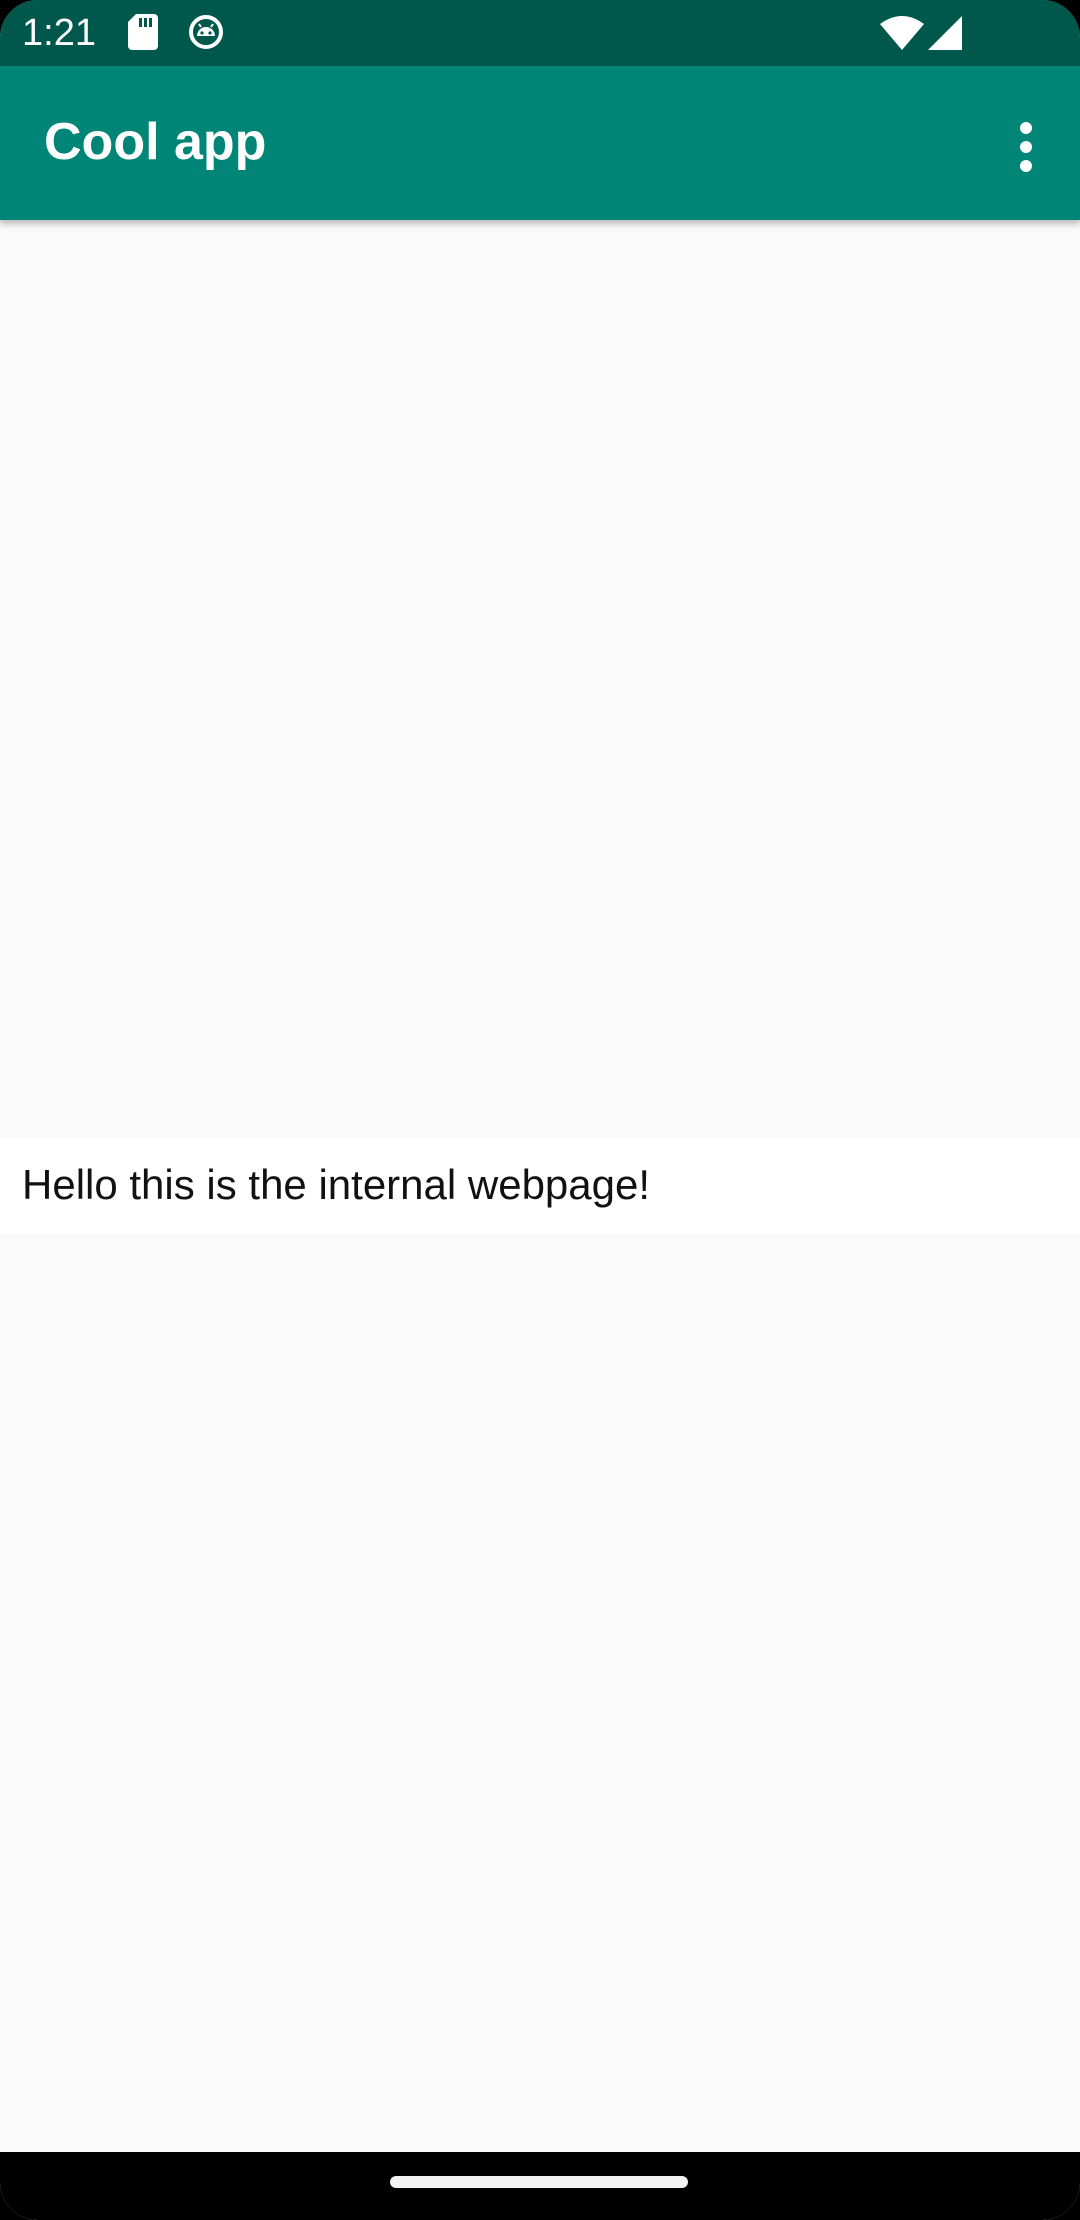  I want to click on navigation-bar, so click(540, 2186).